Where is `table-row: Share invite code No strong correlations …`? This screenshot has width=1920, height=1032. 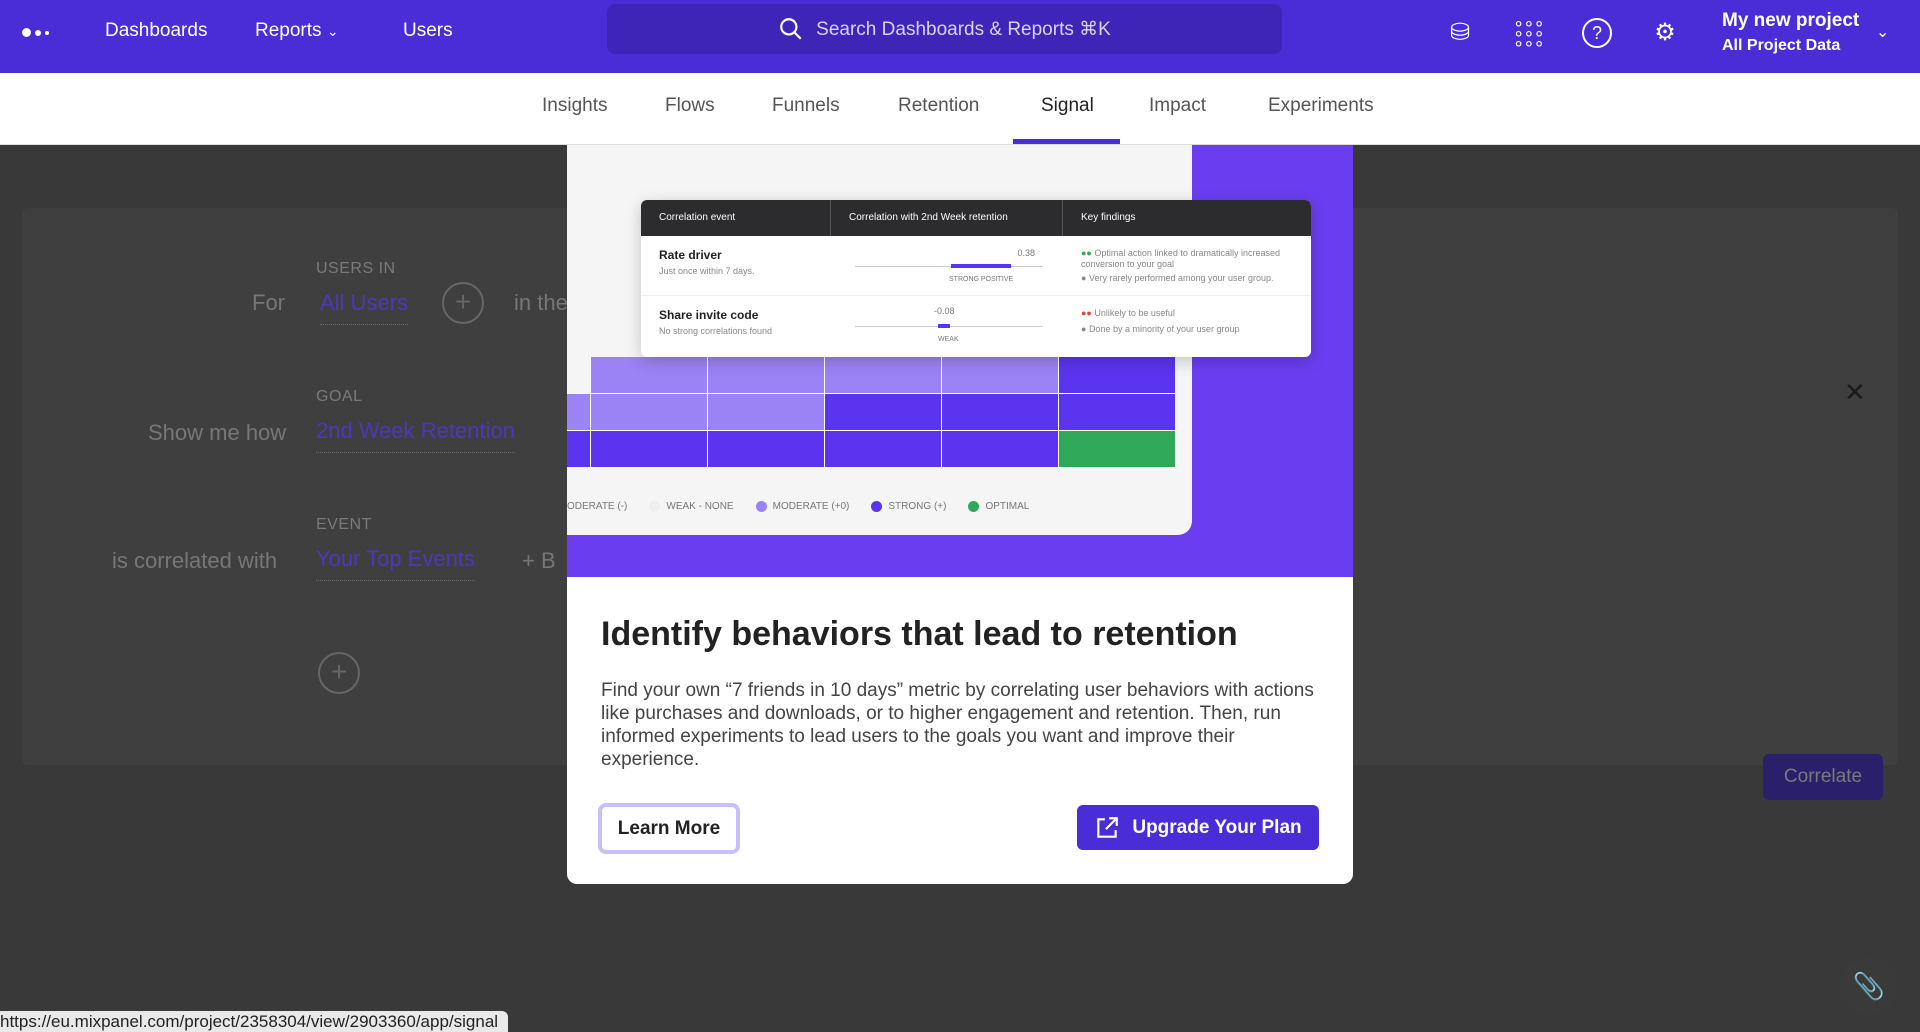
table-row: Share invite code No strong correlations … is located at coordinates (976, 326).